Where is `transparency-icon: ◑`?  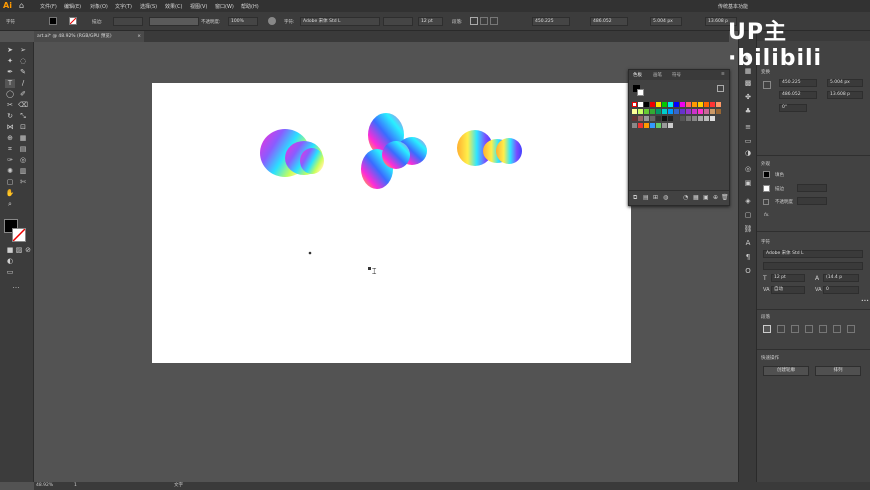 transparency-icon: ◑ is located at coordinates (748, 153).